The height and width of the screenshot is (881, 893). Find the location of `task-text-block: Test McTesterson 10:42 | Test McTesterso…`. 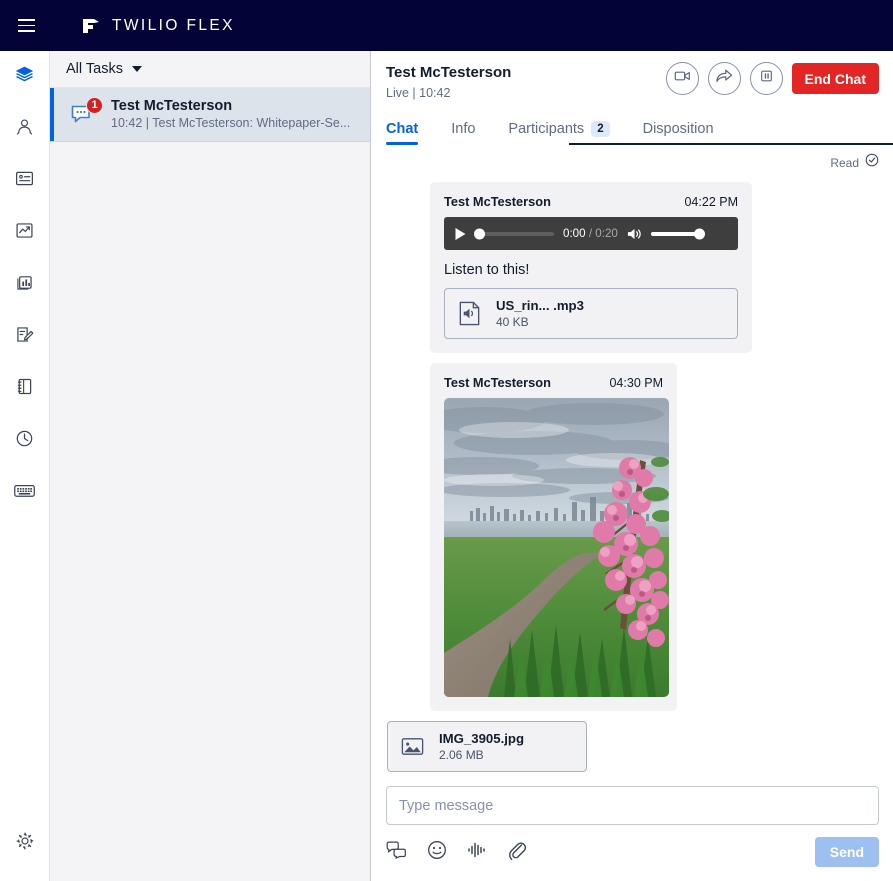

task-text-block: Test McTesterson 10:42 | Test McTesterso… is located at coordinates (235, 114).